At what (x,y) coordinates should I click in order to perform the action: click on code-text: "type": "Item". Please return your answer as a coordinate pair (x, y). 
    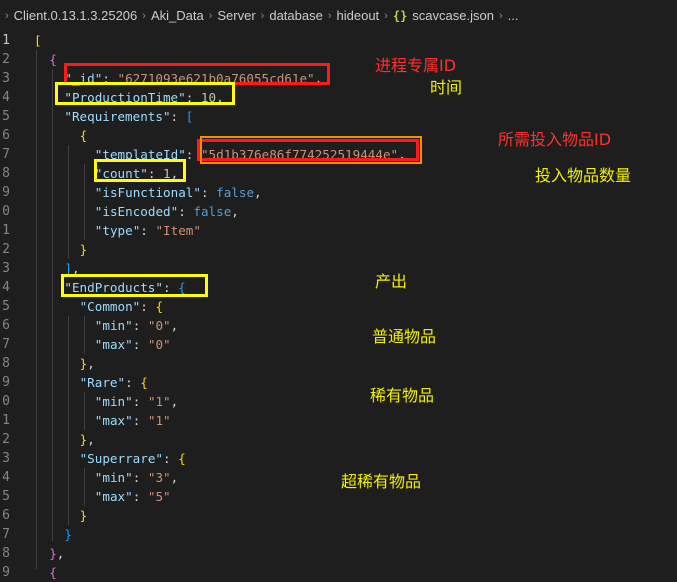
    Looking at the image, I should click on (148, 230).